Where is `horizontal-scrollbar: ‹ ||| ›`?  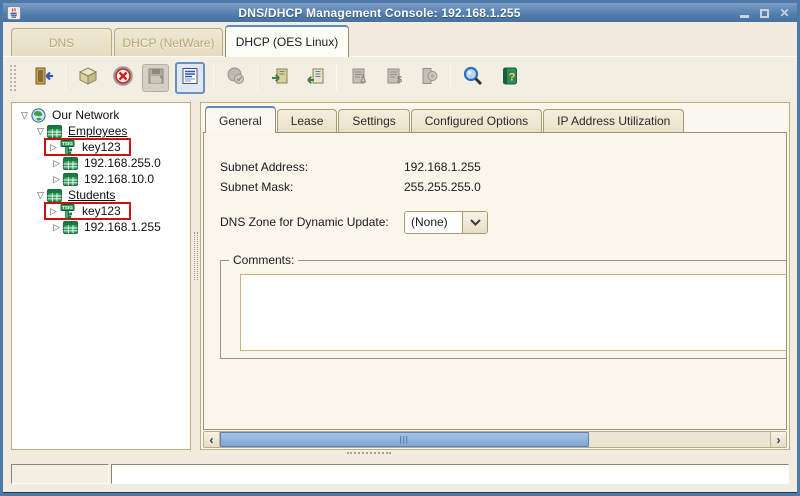
horizontal-scrollbar: ‹ ||| › is located at coordinates (495, 439).